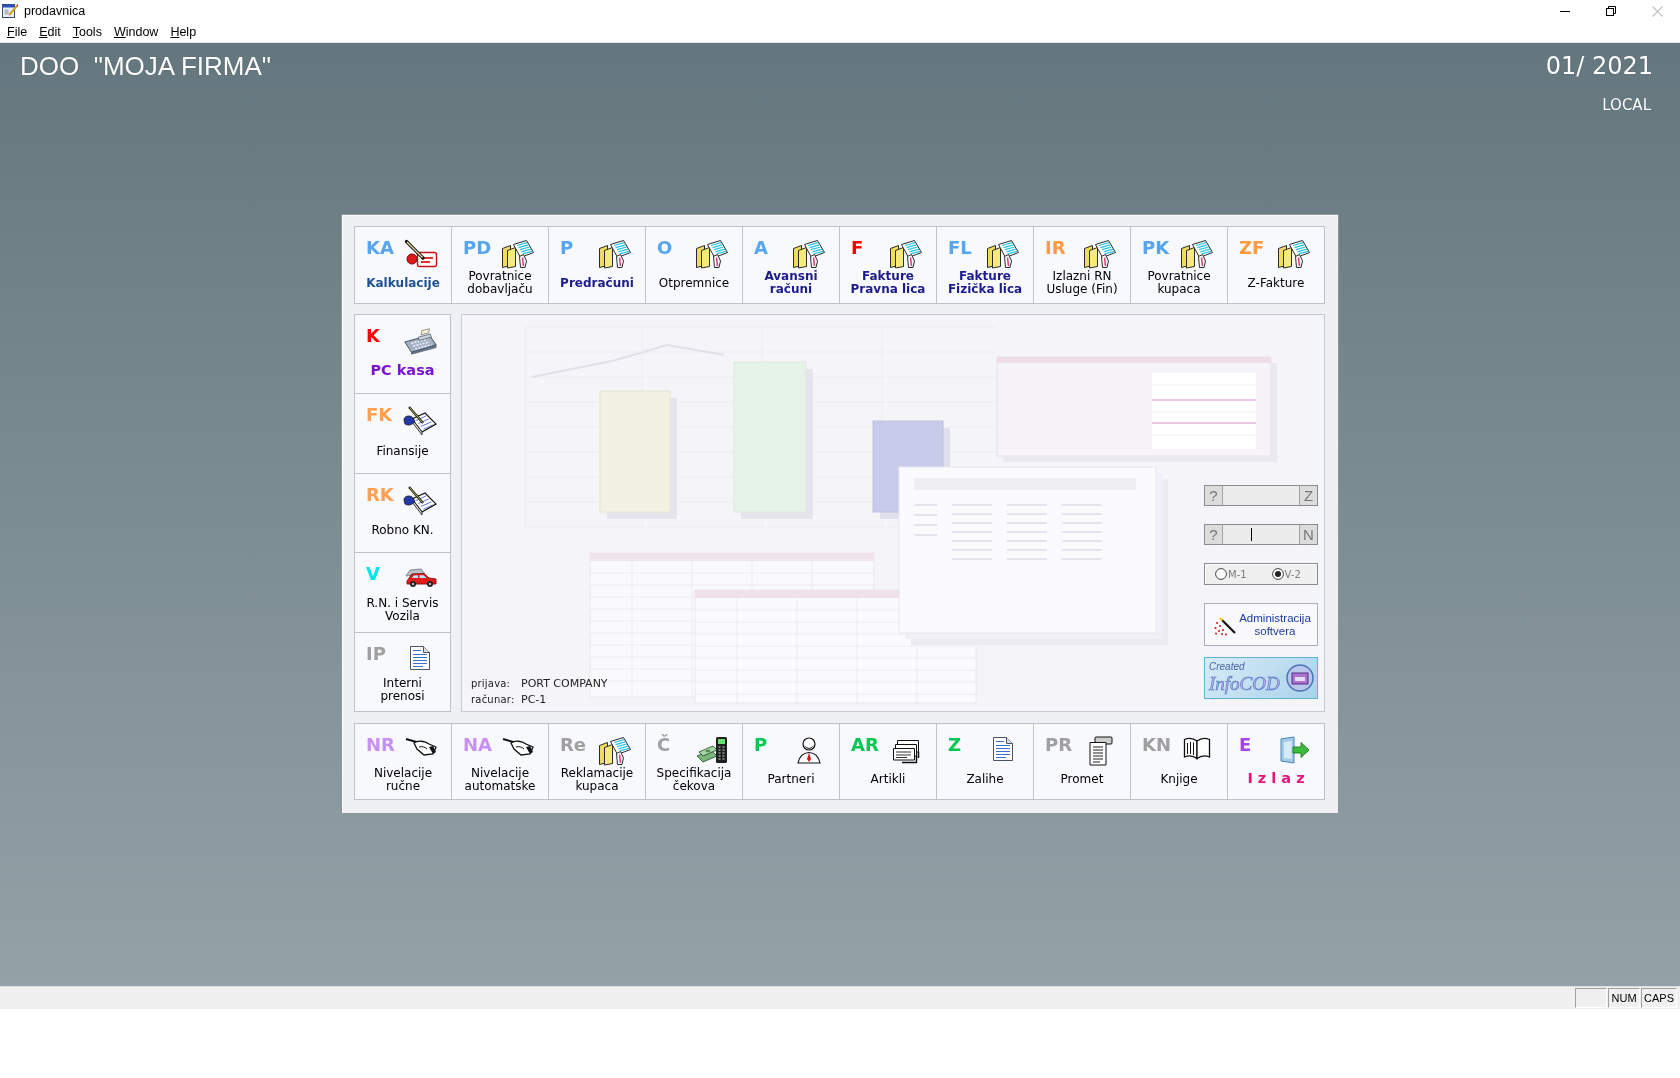  I want to click on module-button: ZF Z-Fakture, so click(1276, 265).